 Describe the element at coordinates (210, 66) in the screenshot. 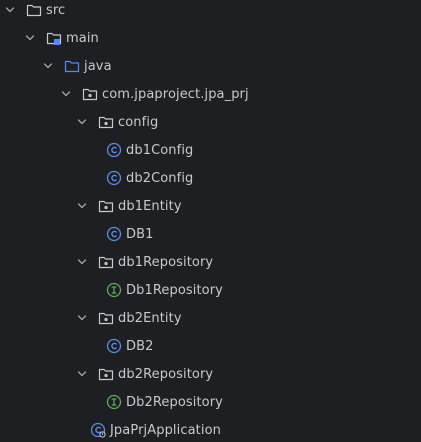

I see `tree-node-java: java` at that location.